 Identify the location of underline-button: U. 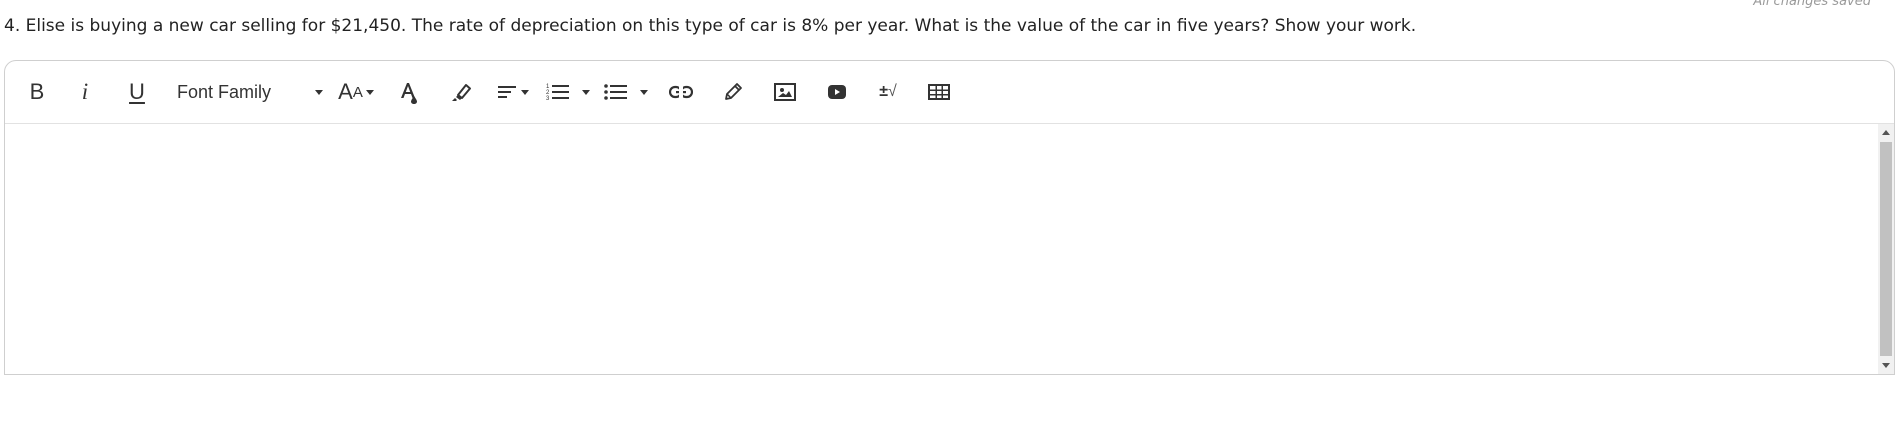
(137, 92).